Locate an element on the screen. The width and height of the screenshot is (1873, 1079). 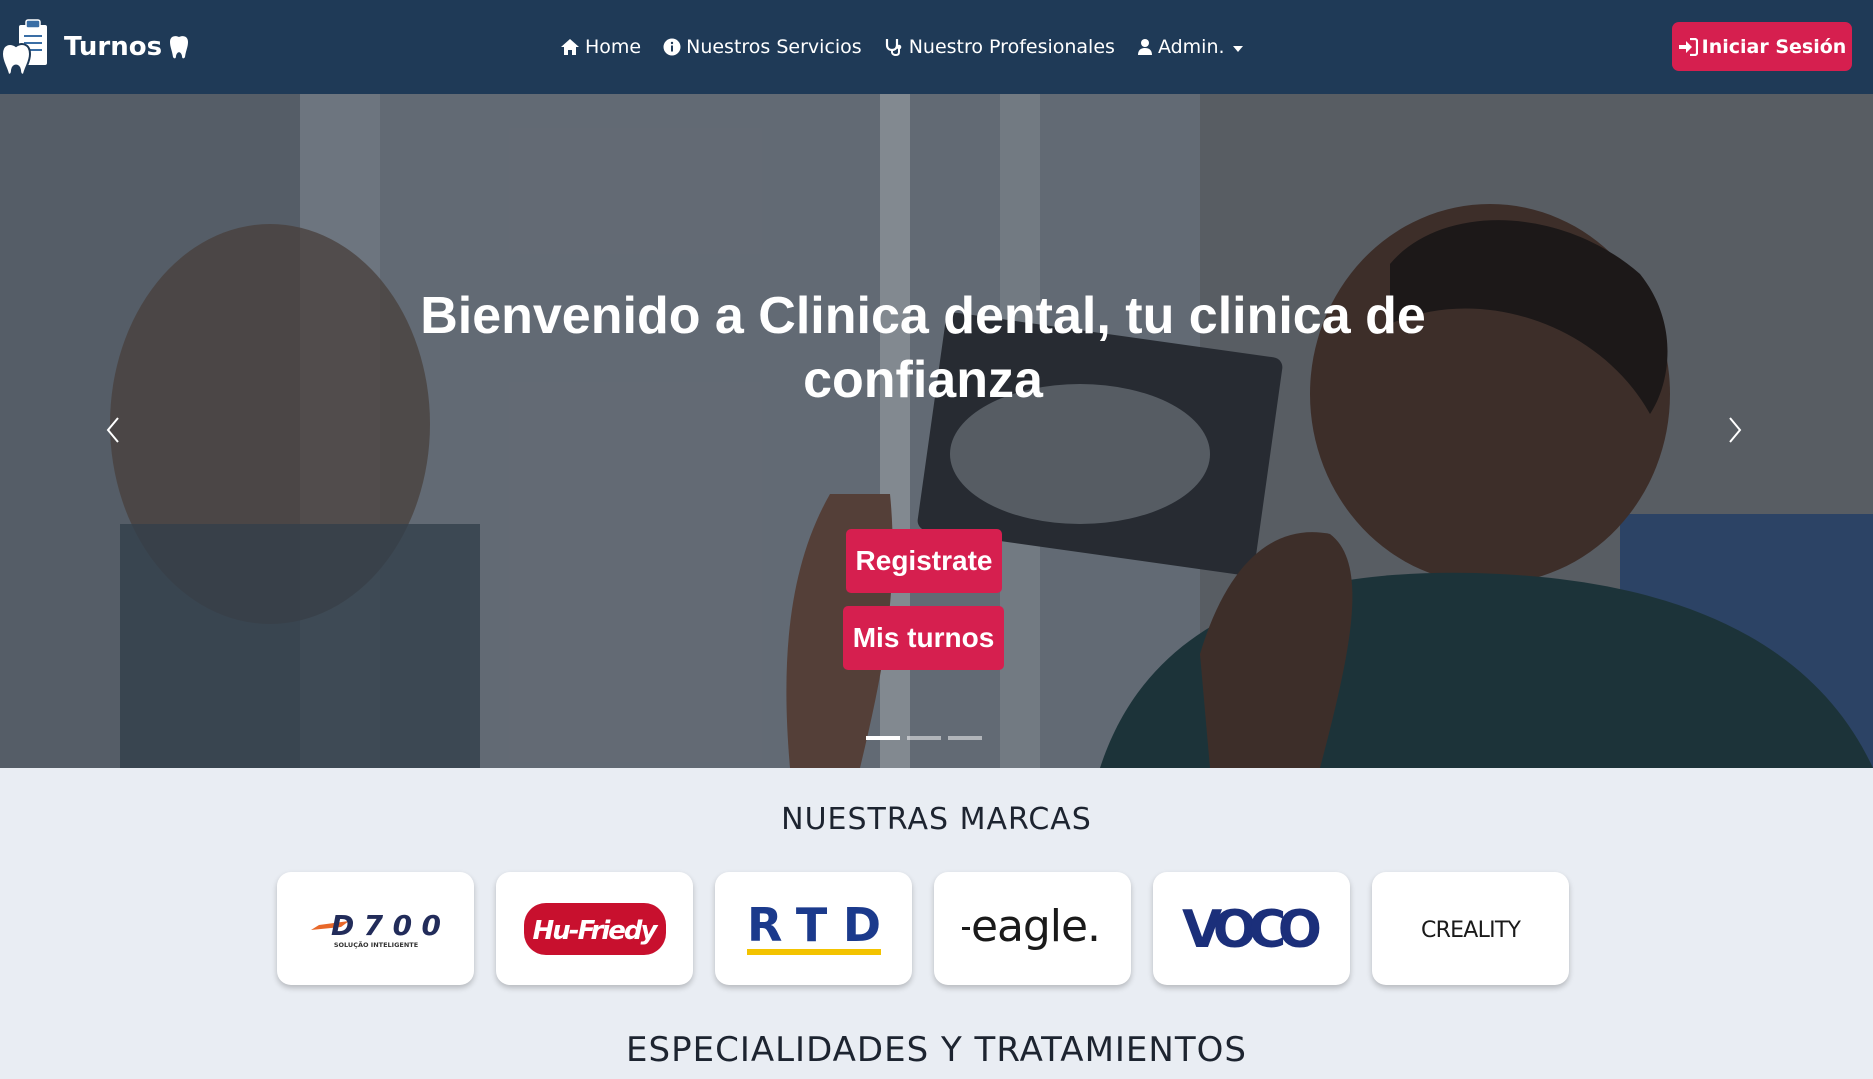
nav-admin-label: Admin. is located at coordinates (1191, 47).